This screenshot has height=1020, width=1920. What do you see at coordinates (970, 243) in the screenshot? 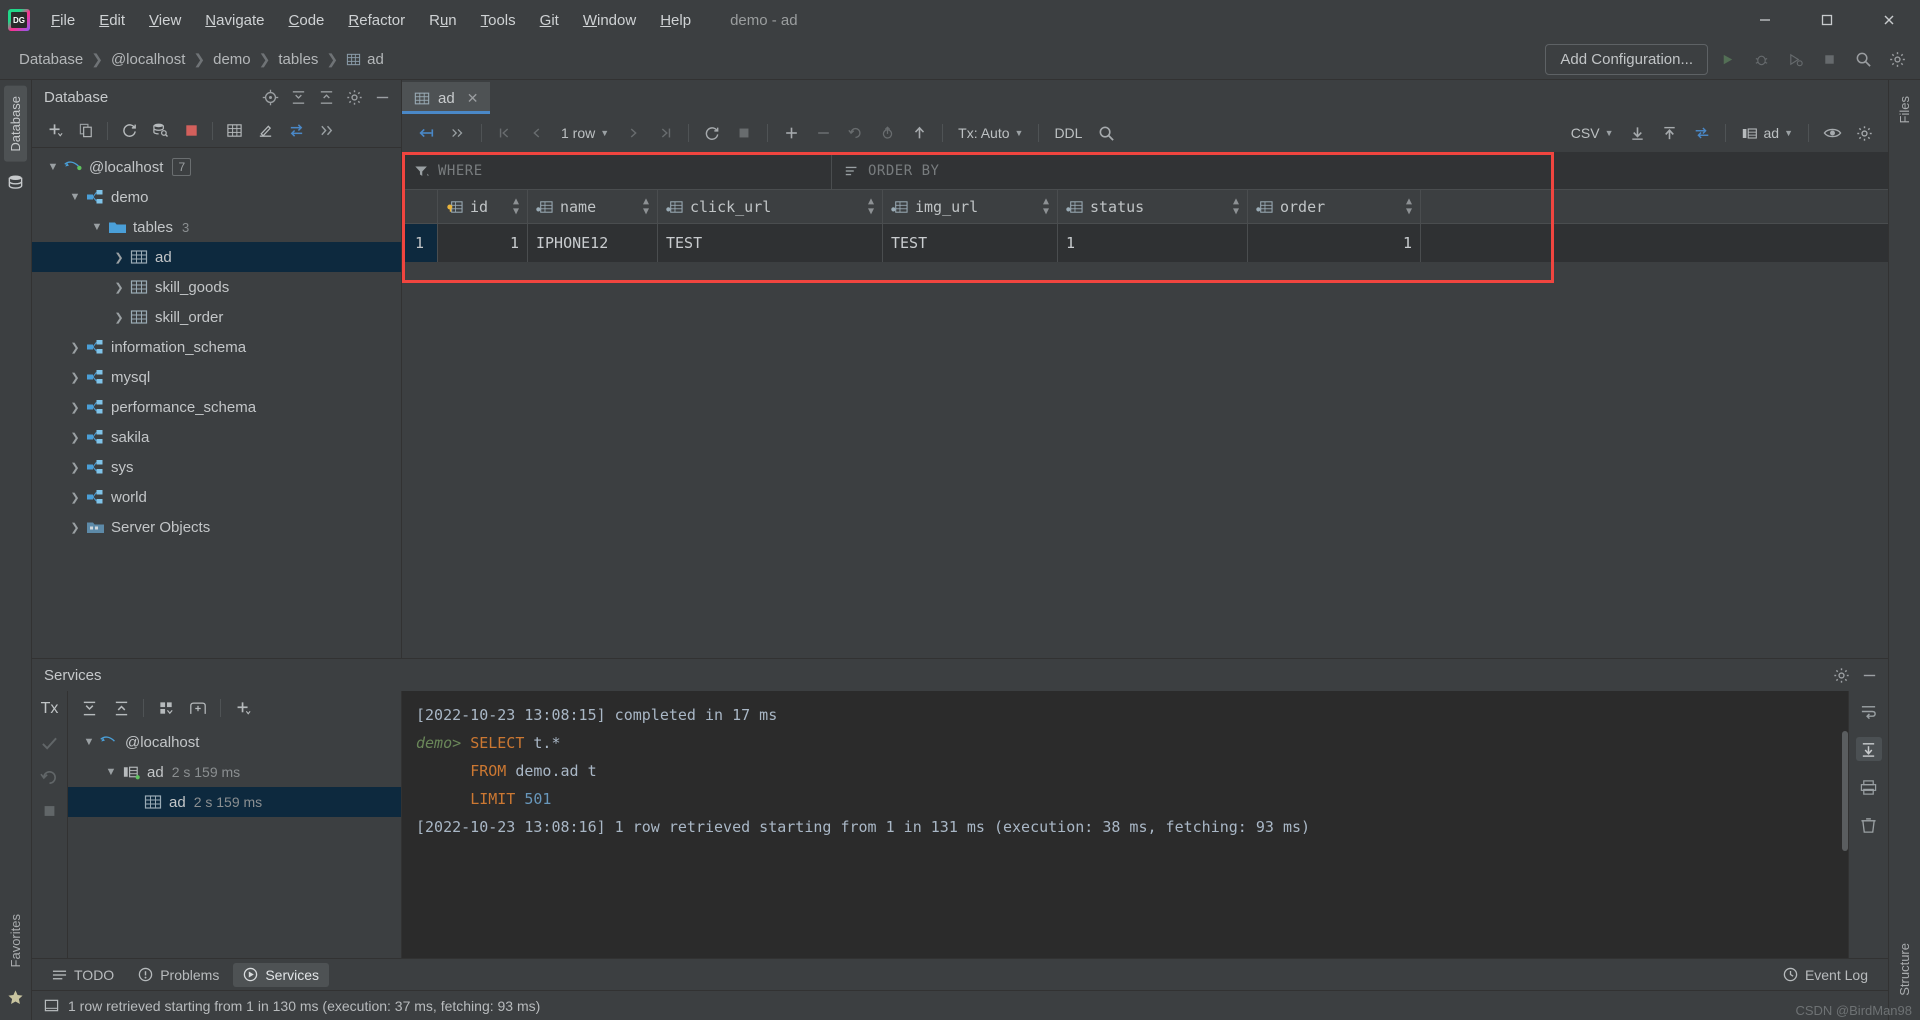
I see `cell-img-url: TEST` at bounding box center [970, 243].